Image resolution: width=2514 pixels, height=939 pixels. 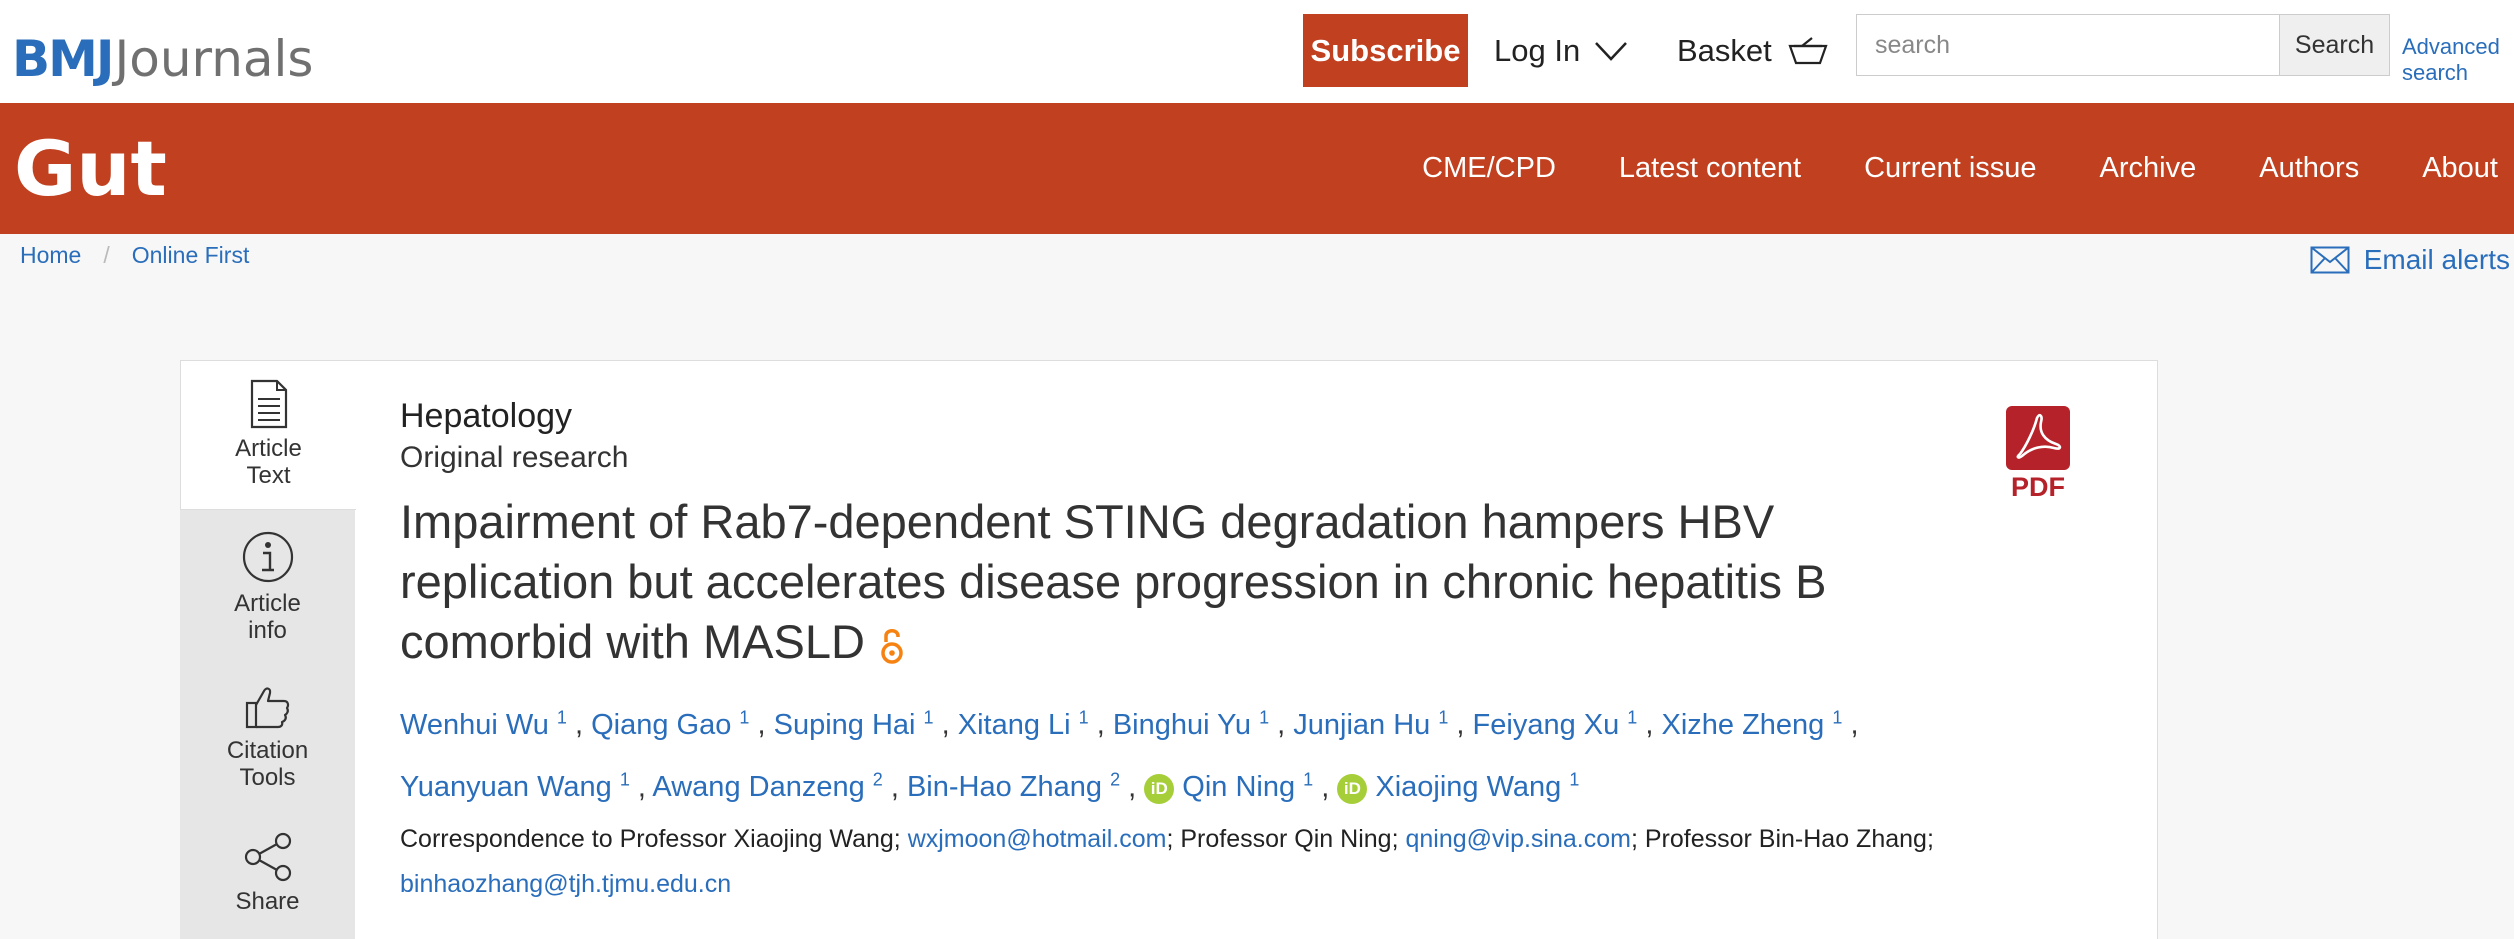 I want to click on breadcrumb: Home / Online First, so click(x=134, y=255).